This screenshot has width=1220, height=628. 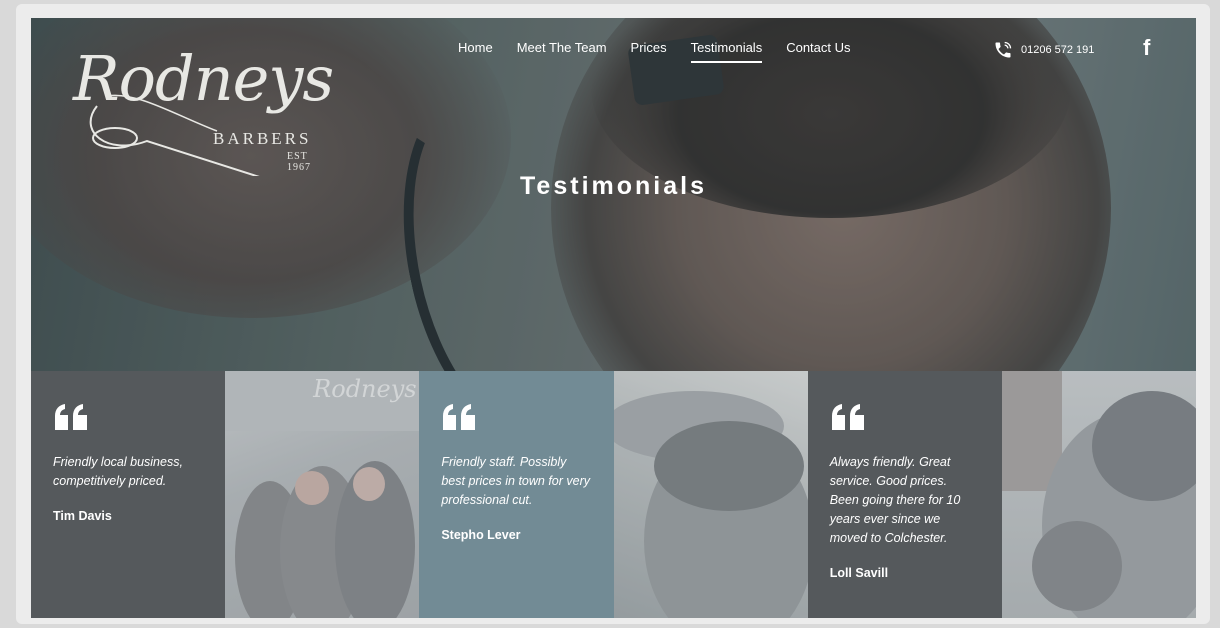 What do you see at coordinates (649, 48) in the screenshot?
I see `nav-prices: Prices` at bounding box center [649, 48].